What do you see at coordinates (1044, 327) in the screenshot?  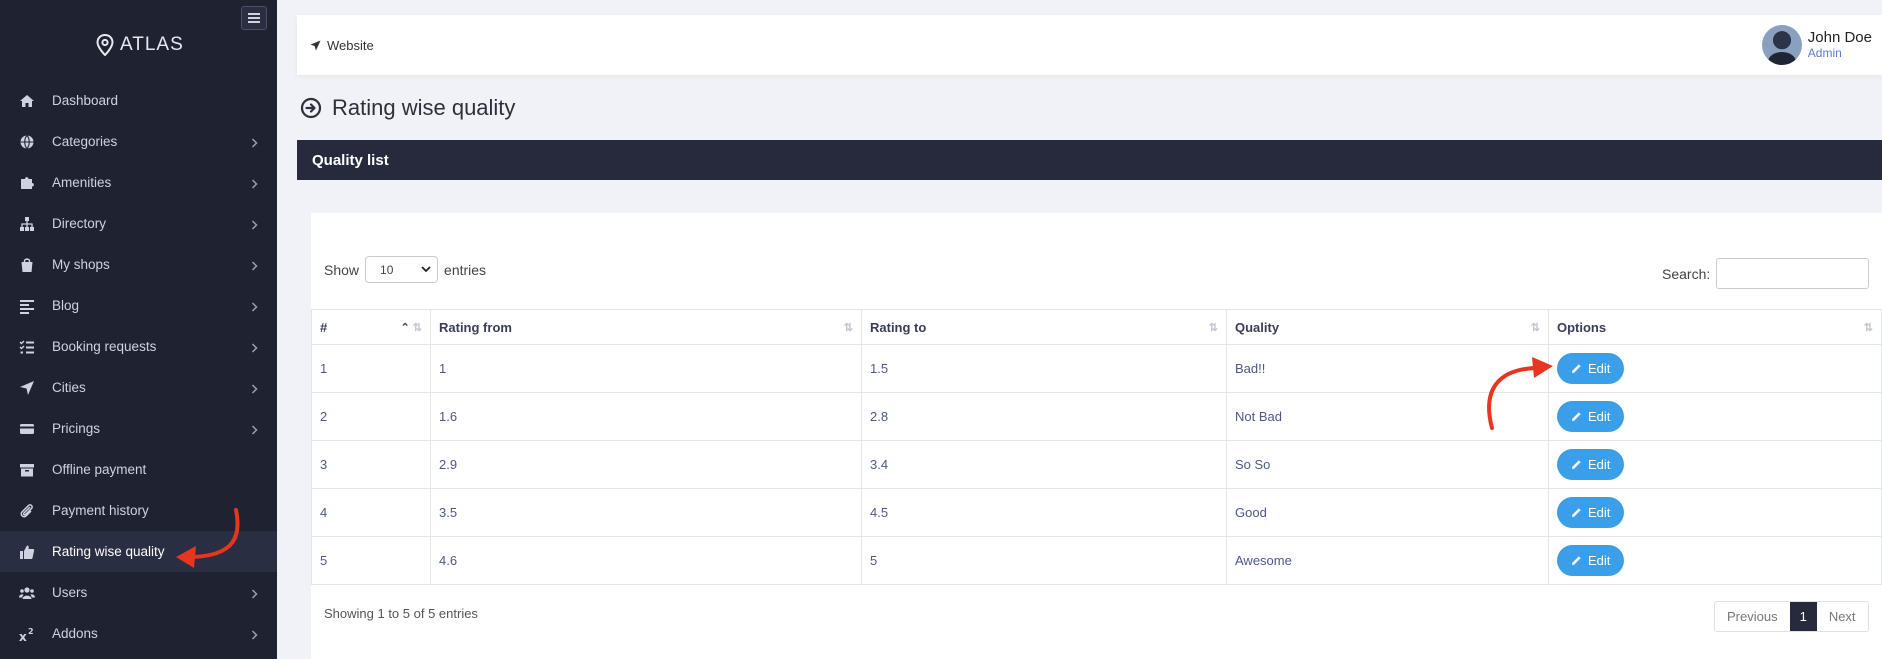 I see `column-header-rating-to: Rating to ⇅` at bounding box center [1044, 327].